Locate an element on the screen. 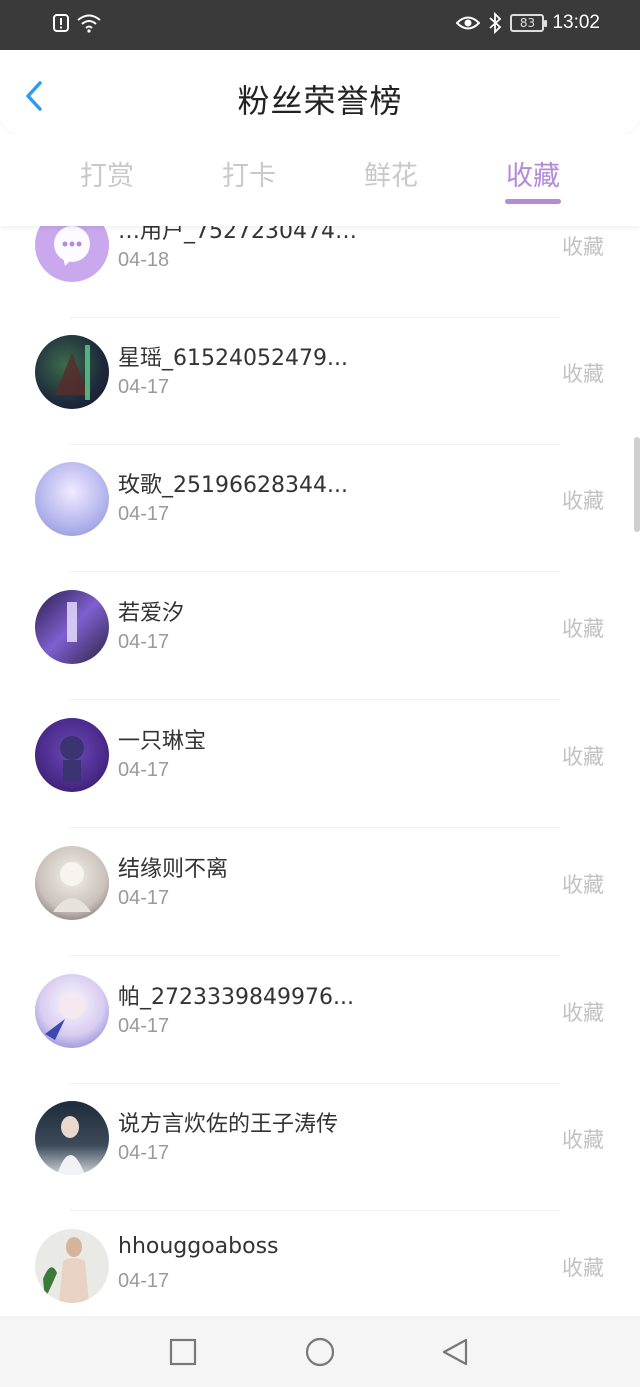 The height and width of the screenshot is (1387, 640). tab-reward: 打赏 is located at coordinates (107, 173).